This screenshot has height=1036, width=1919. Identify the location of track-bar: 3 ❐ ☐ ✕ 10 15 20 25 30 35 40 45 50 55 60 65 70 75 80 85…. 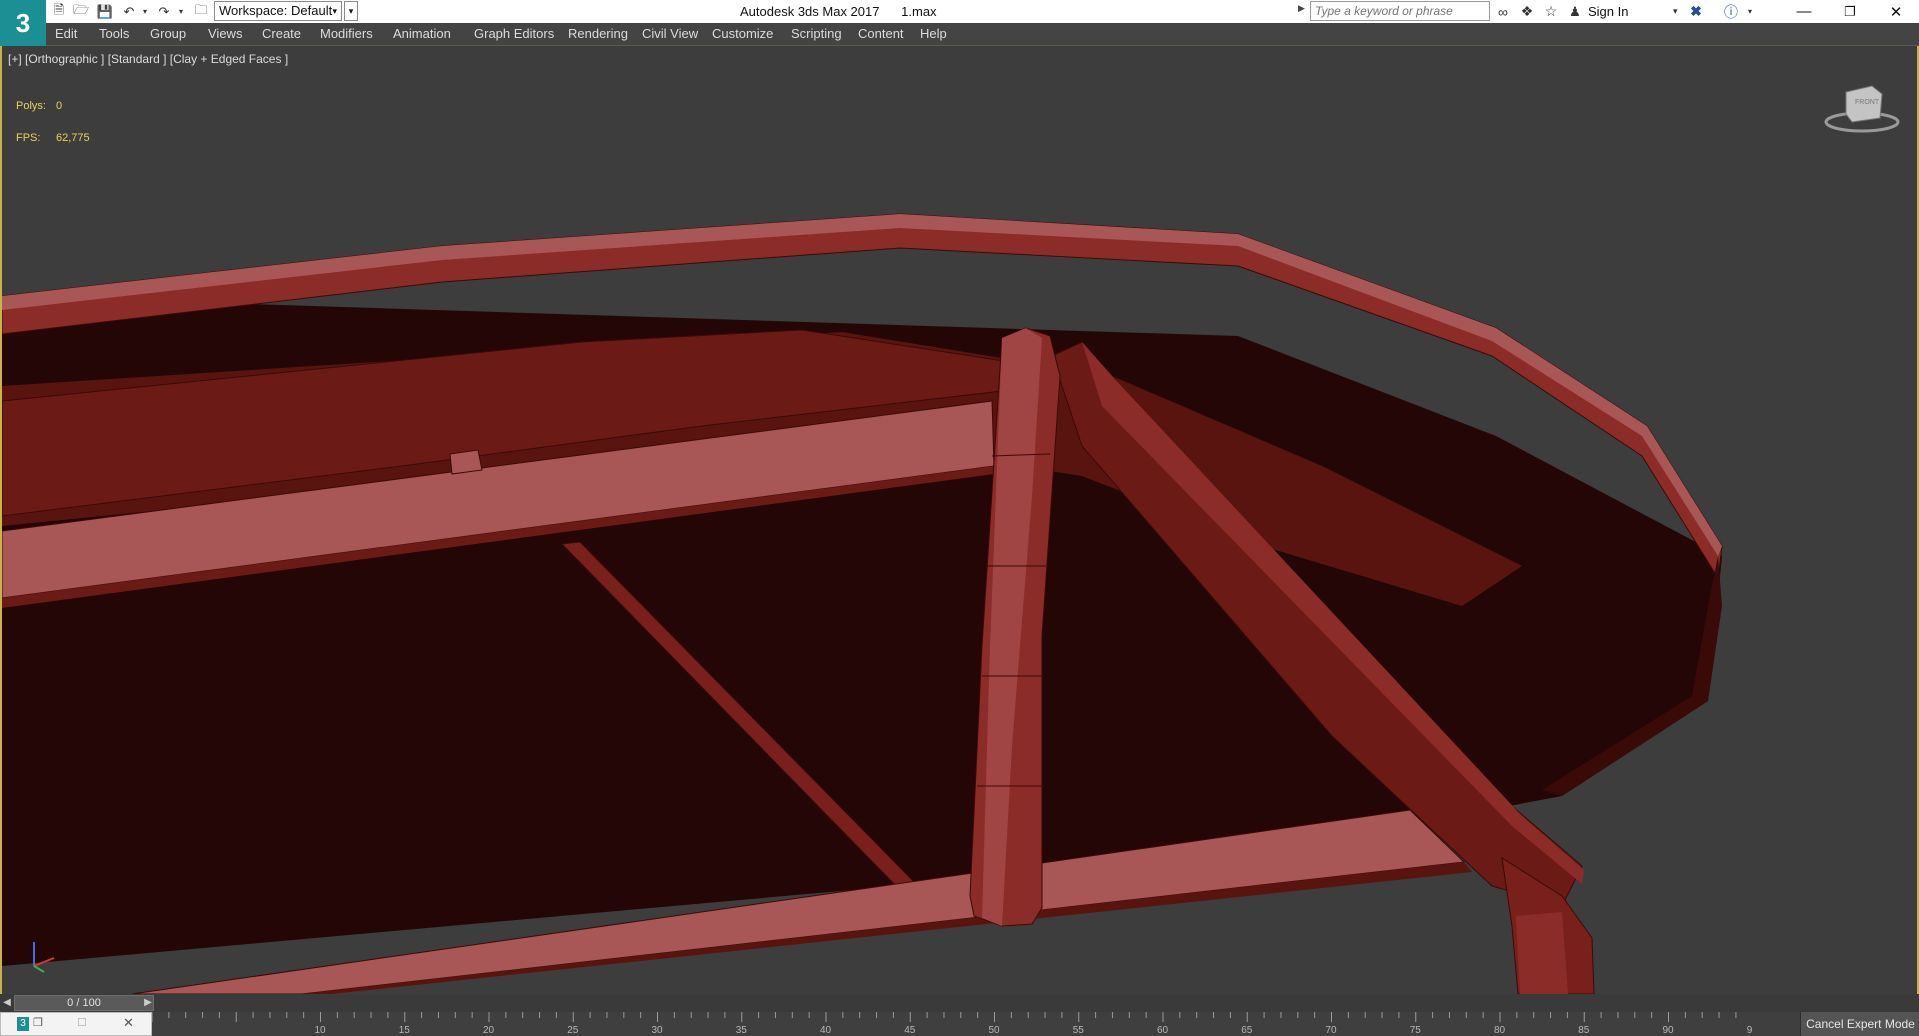
(959, 1024).